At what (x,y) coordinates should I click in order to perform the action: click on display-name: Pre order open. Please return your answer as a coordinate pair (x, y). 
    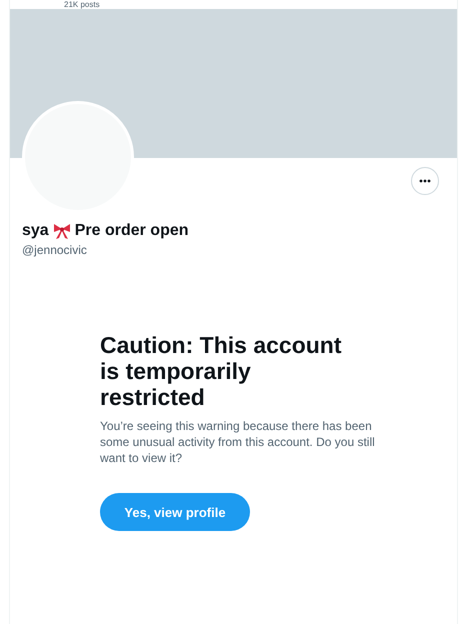
    Looking at the image, I should click on (131, 231).